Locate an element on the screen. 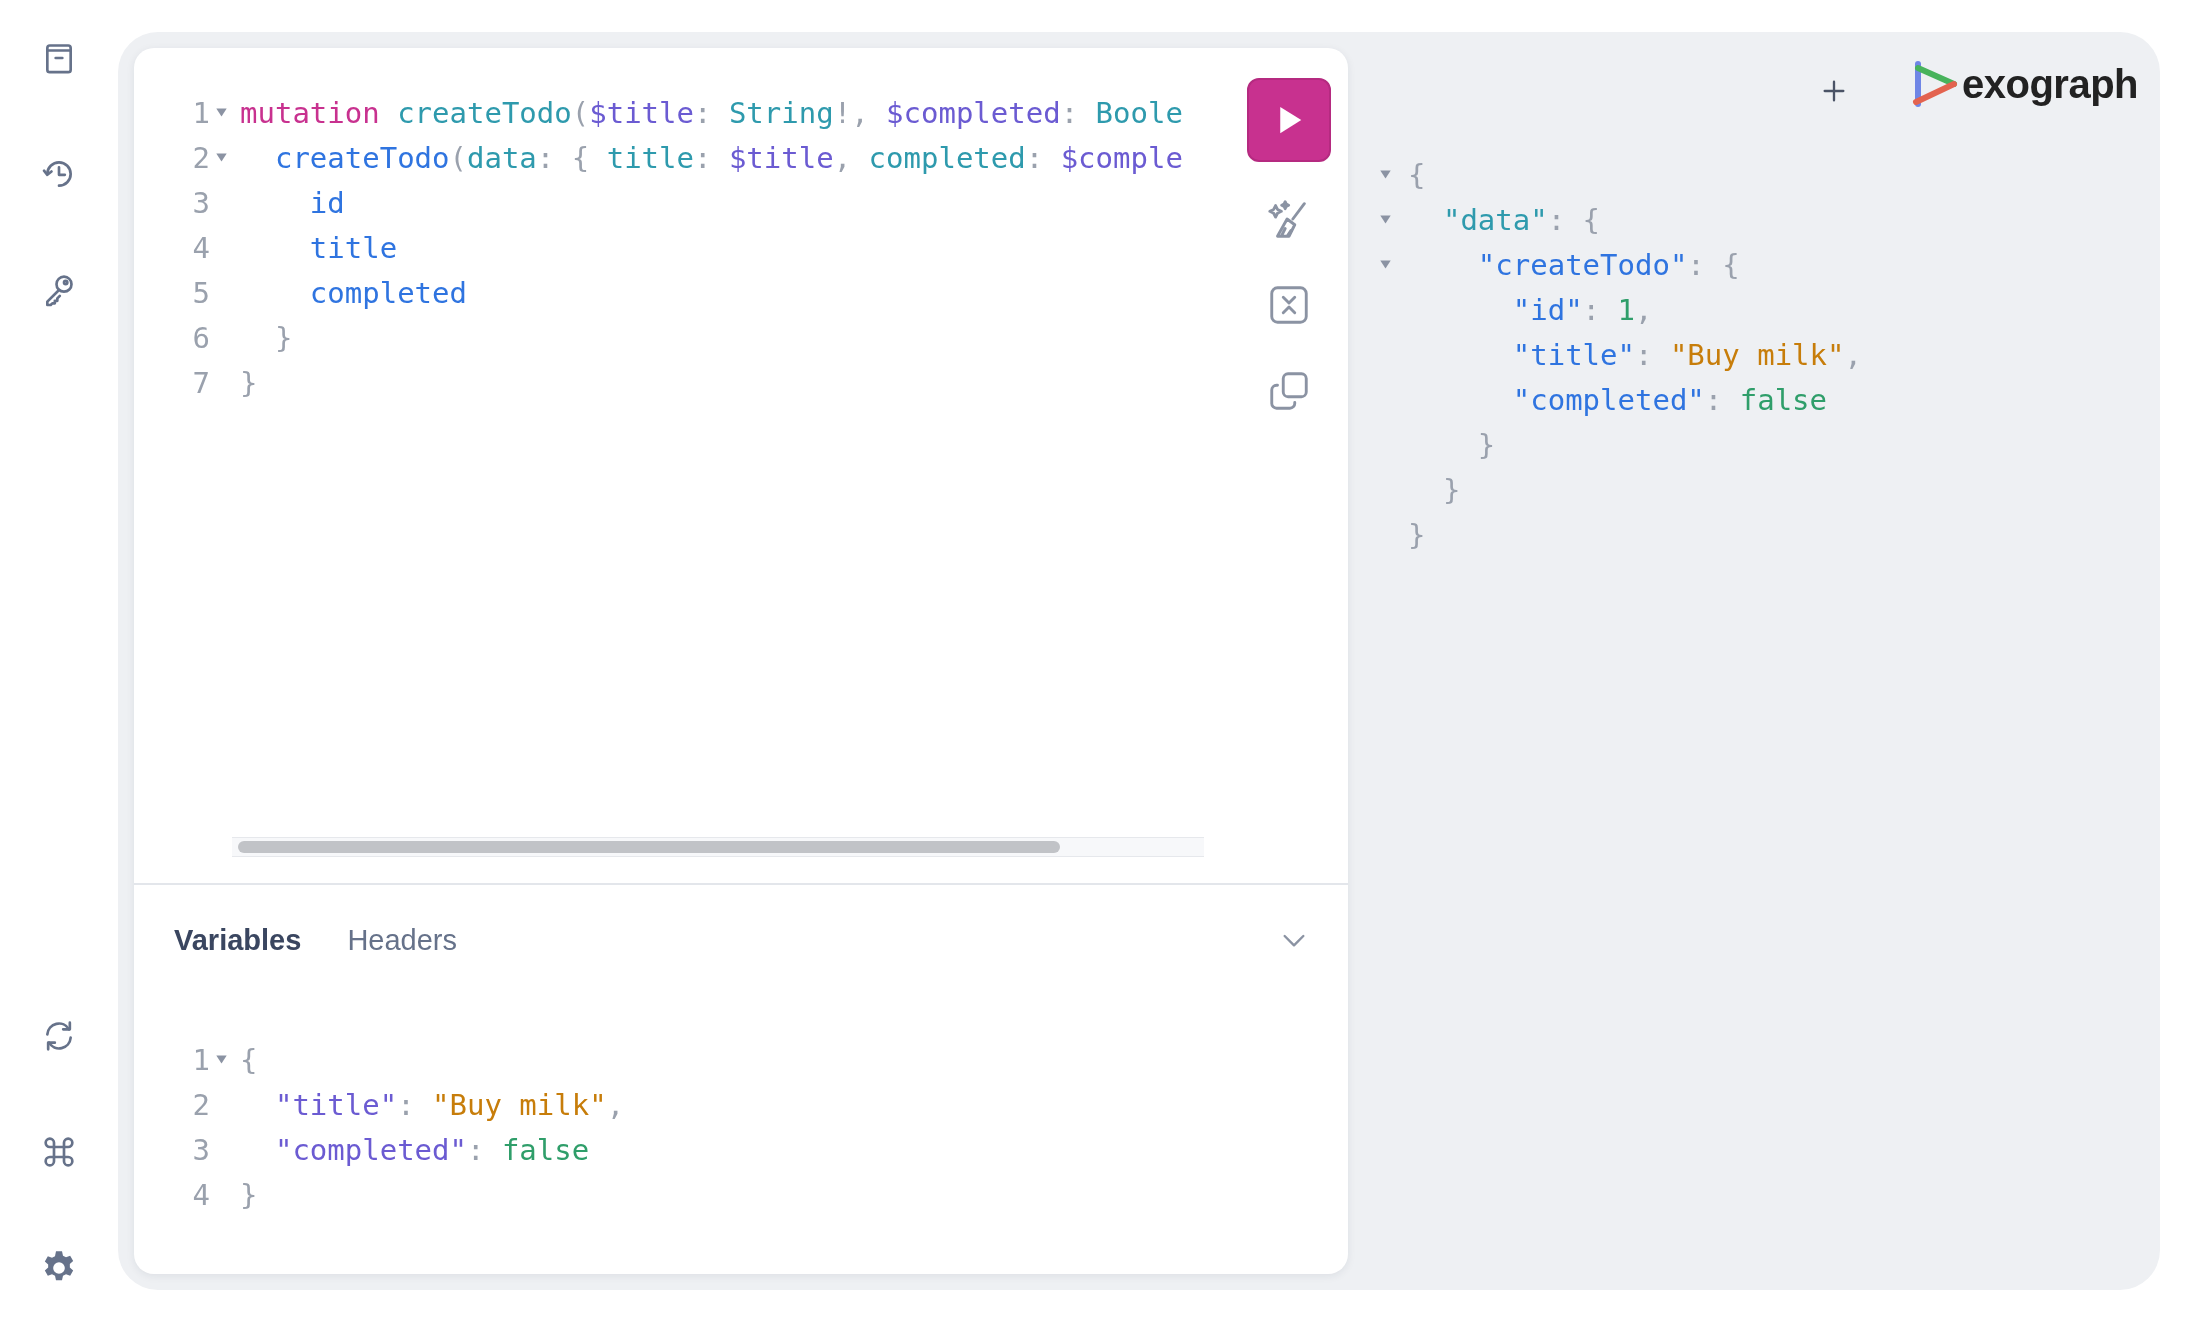  horizontal-scrollbar is located at coordinates (718, 847).